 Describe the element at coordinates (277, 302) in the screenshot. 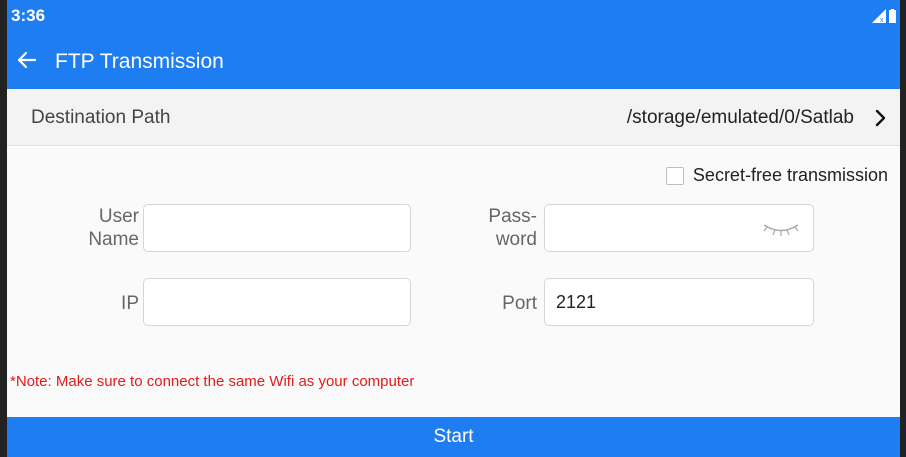

I see `ip-input` at that location.